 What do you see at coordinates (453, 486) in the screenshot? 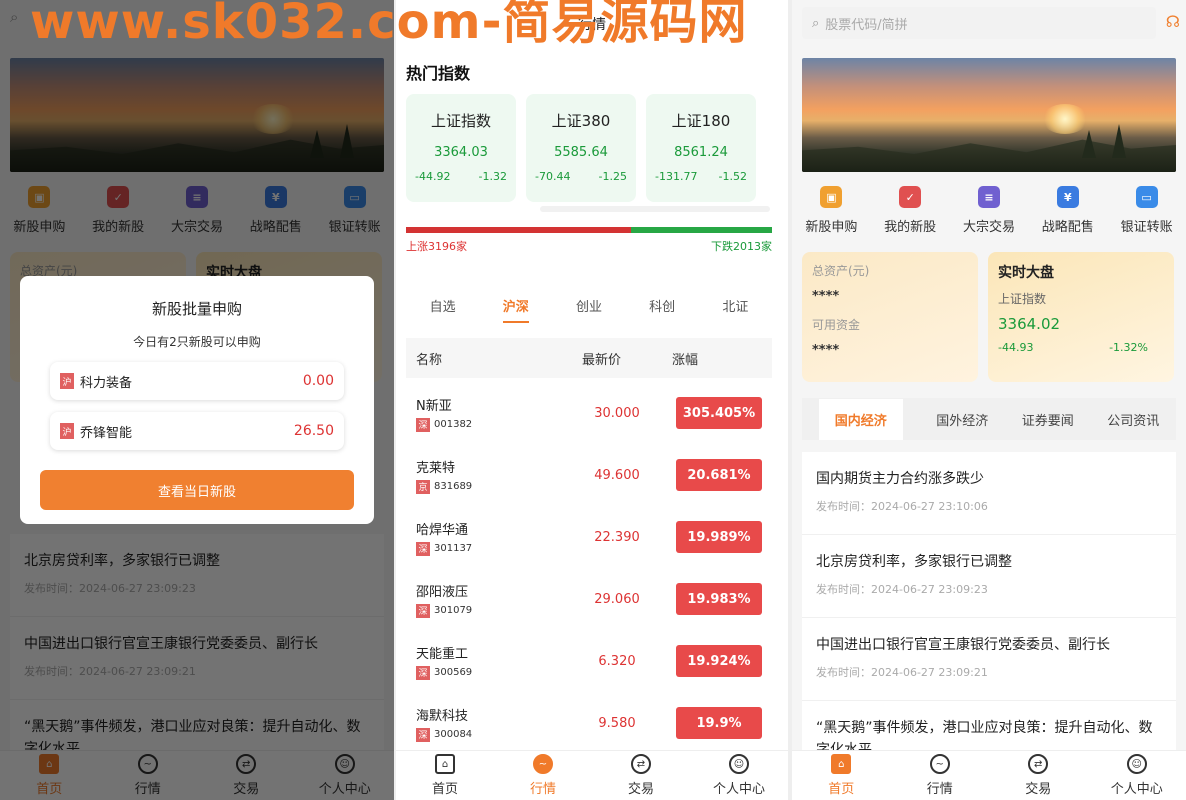
I see `stock-code: 831689` at bounding box center [453, 486].